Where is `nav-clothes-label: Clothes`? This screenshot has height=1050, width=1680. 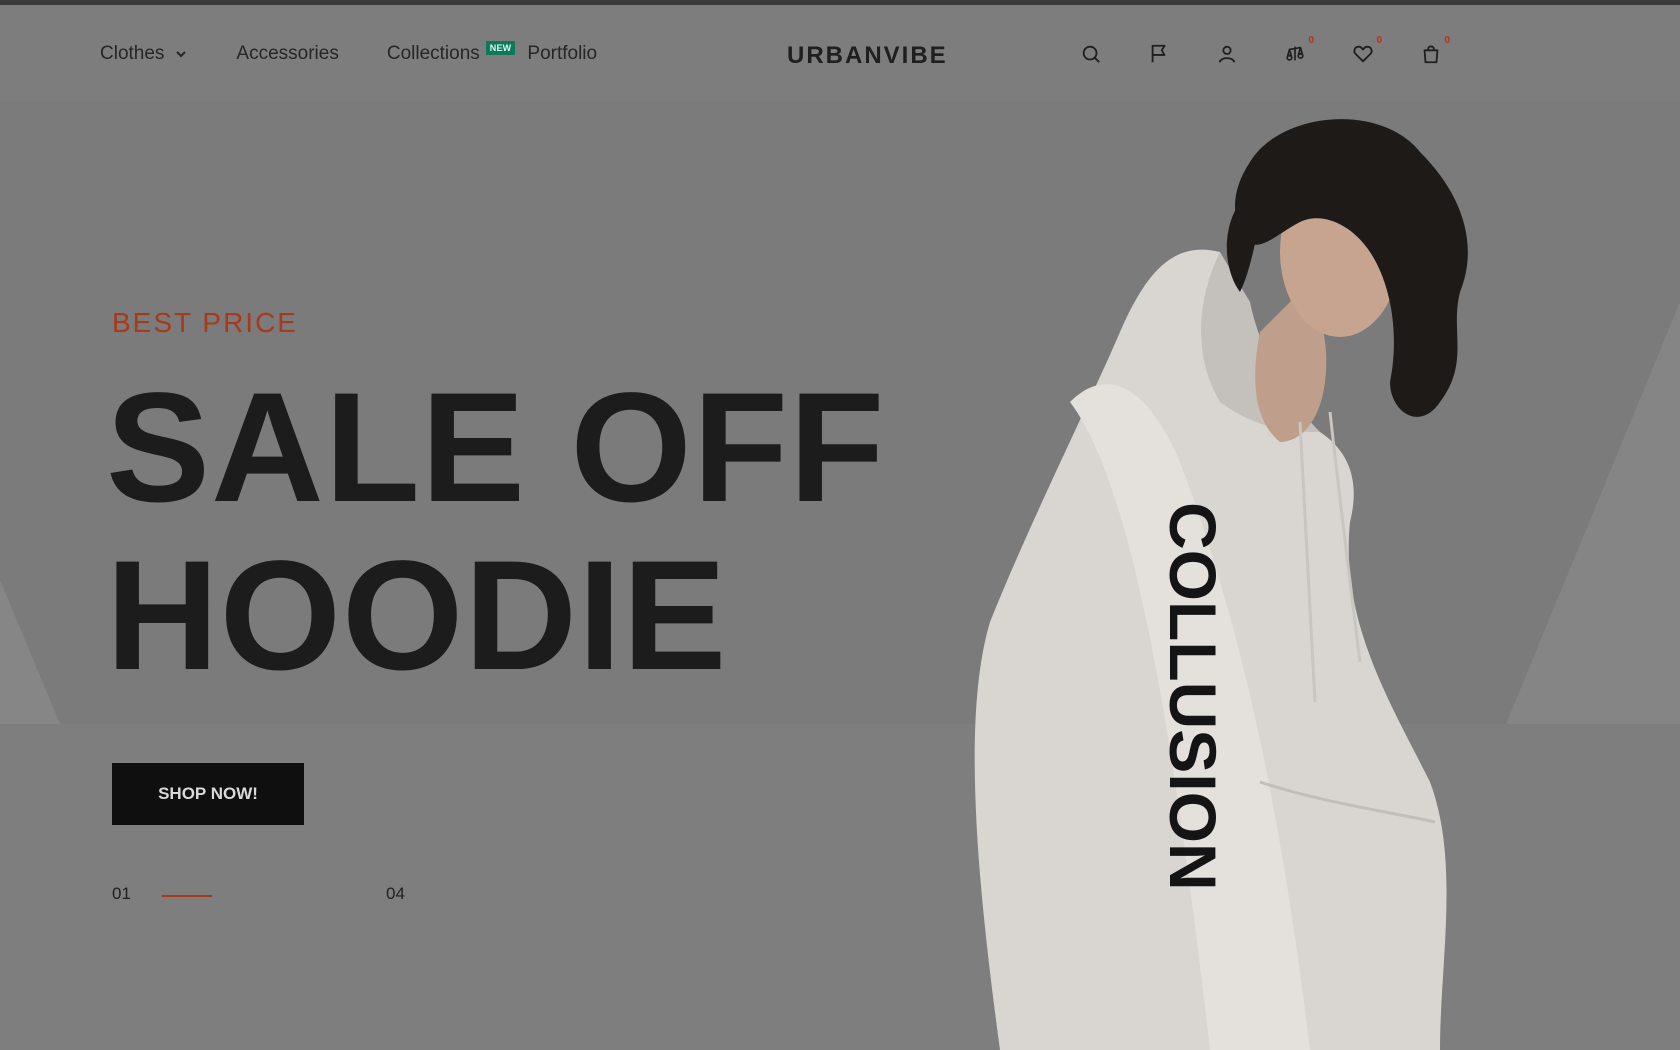
nav-clothes-label: Clothes is located at coordinates (132, 53).